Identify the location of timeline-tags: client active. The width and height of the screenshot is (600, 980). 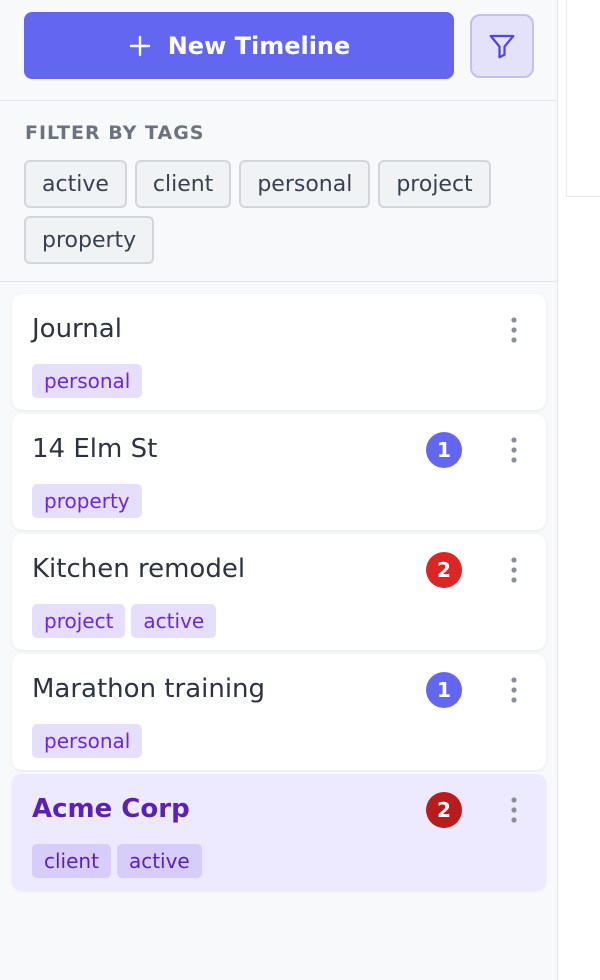
(117, 861).